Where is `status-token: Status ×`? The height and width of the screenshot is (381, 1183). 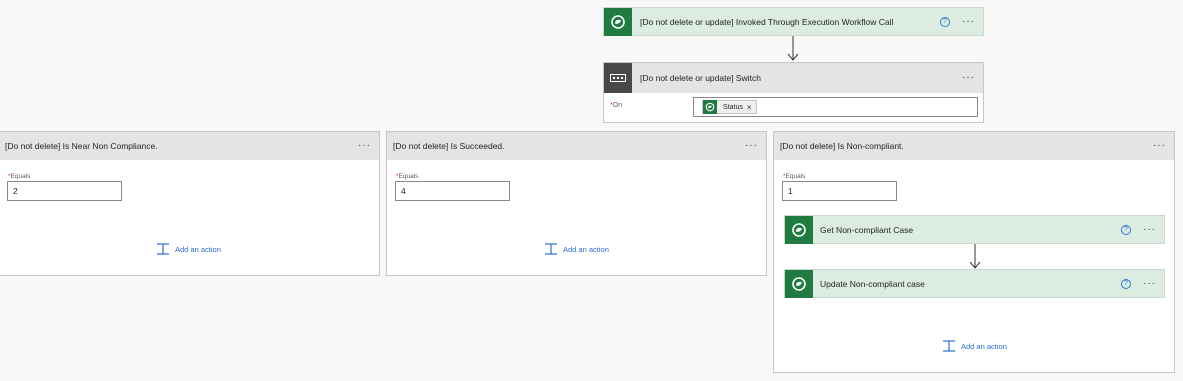
status-token: Status × is located at coordinates (729, 107).